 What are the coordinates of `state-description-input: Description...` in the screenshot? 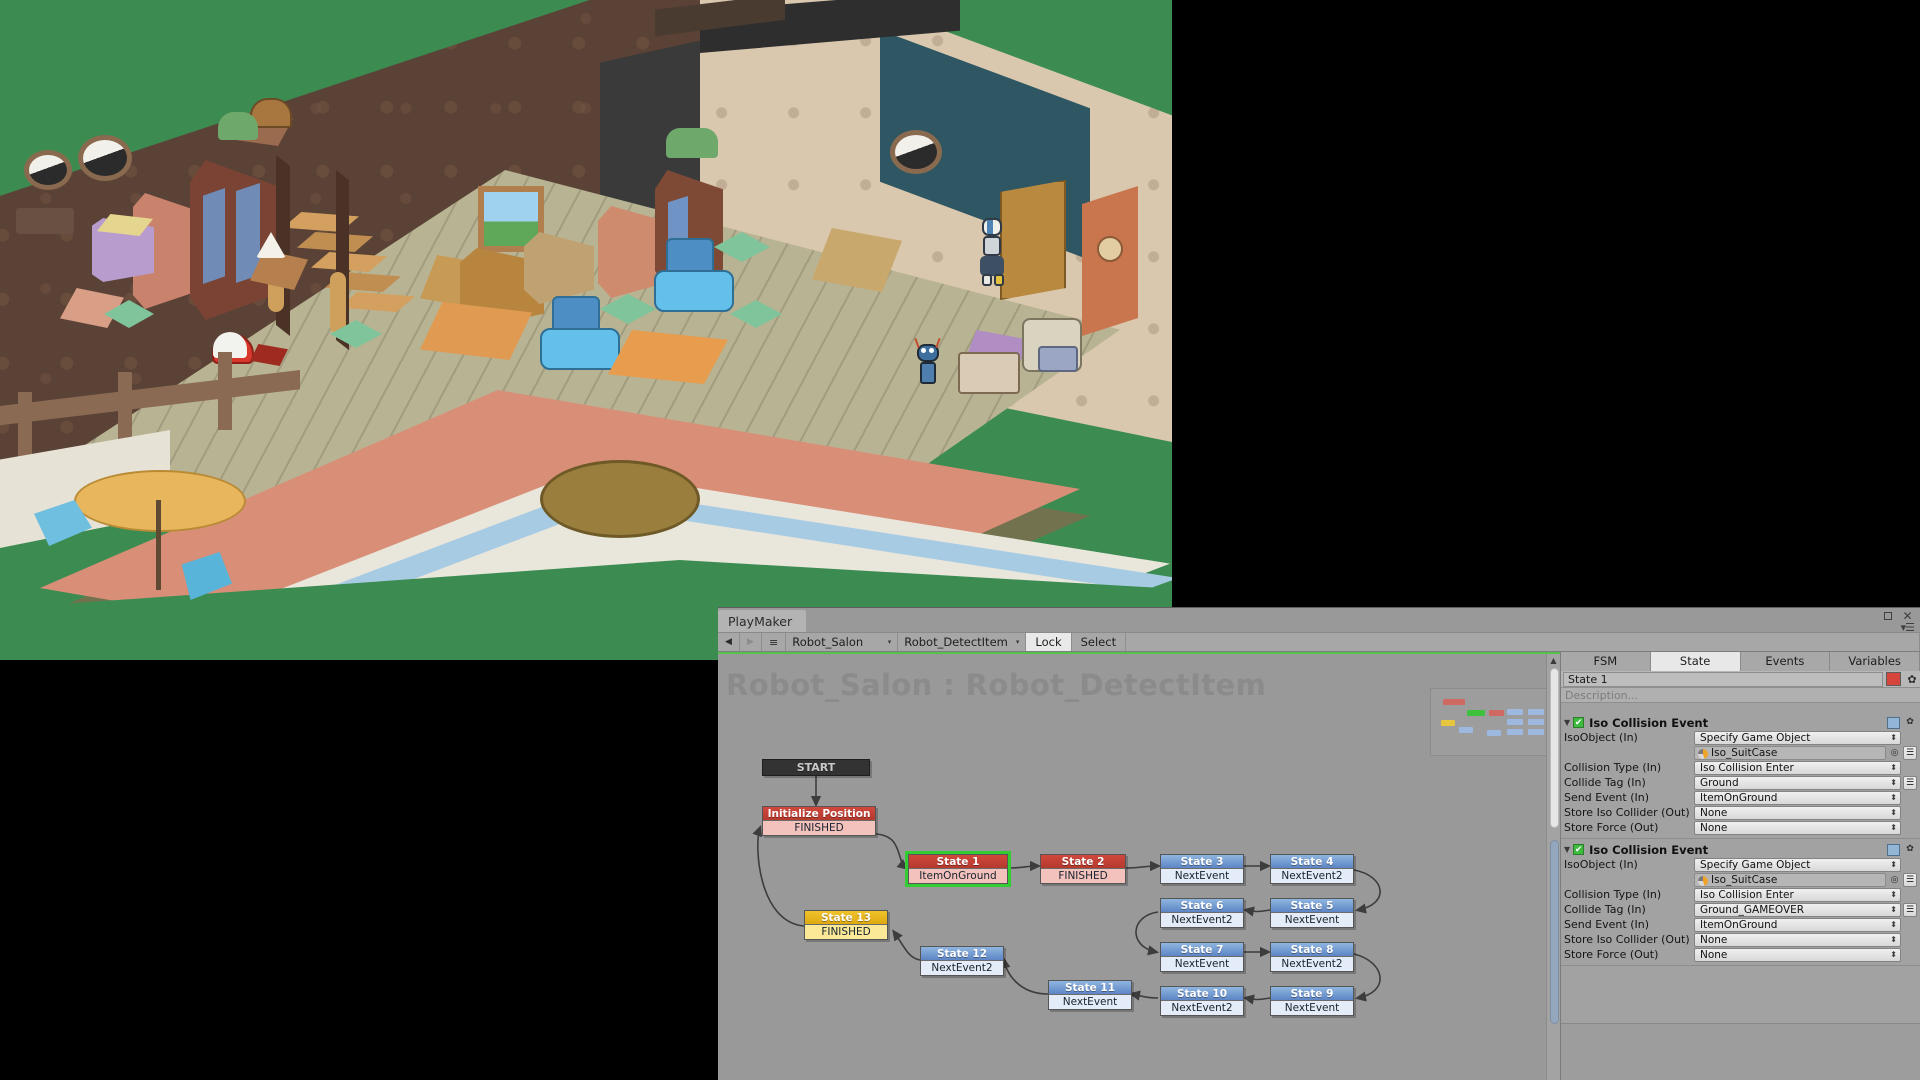 It's located at (1740, 695).